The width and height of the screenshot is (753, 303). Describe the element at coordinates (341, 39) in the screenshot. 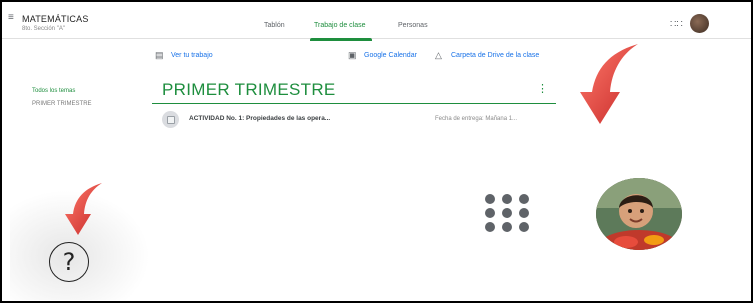

I see `active-tab-indicator` at that location.